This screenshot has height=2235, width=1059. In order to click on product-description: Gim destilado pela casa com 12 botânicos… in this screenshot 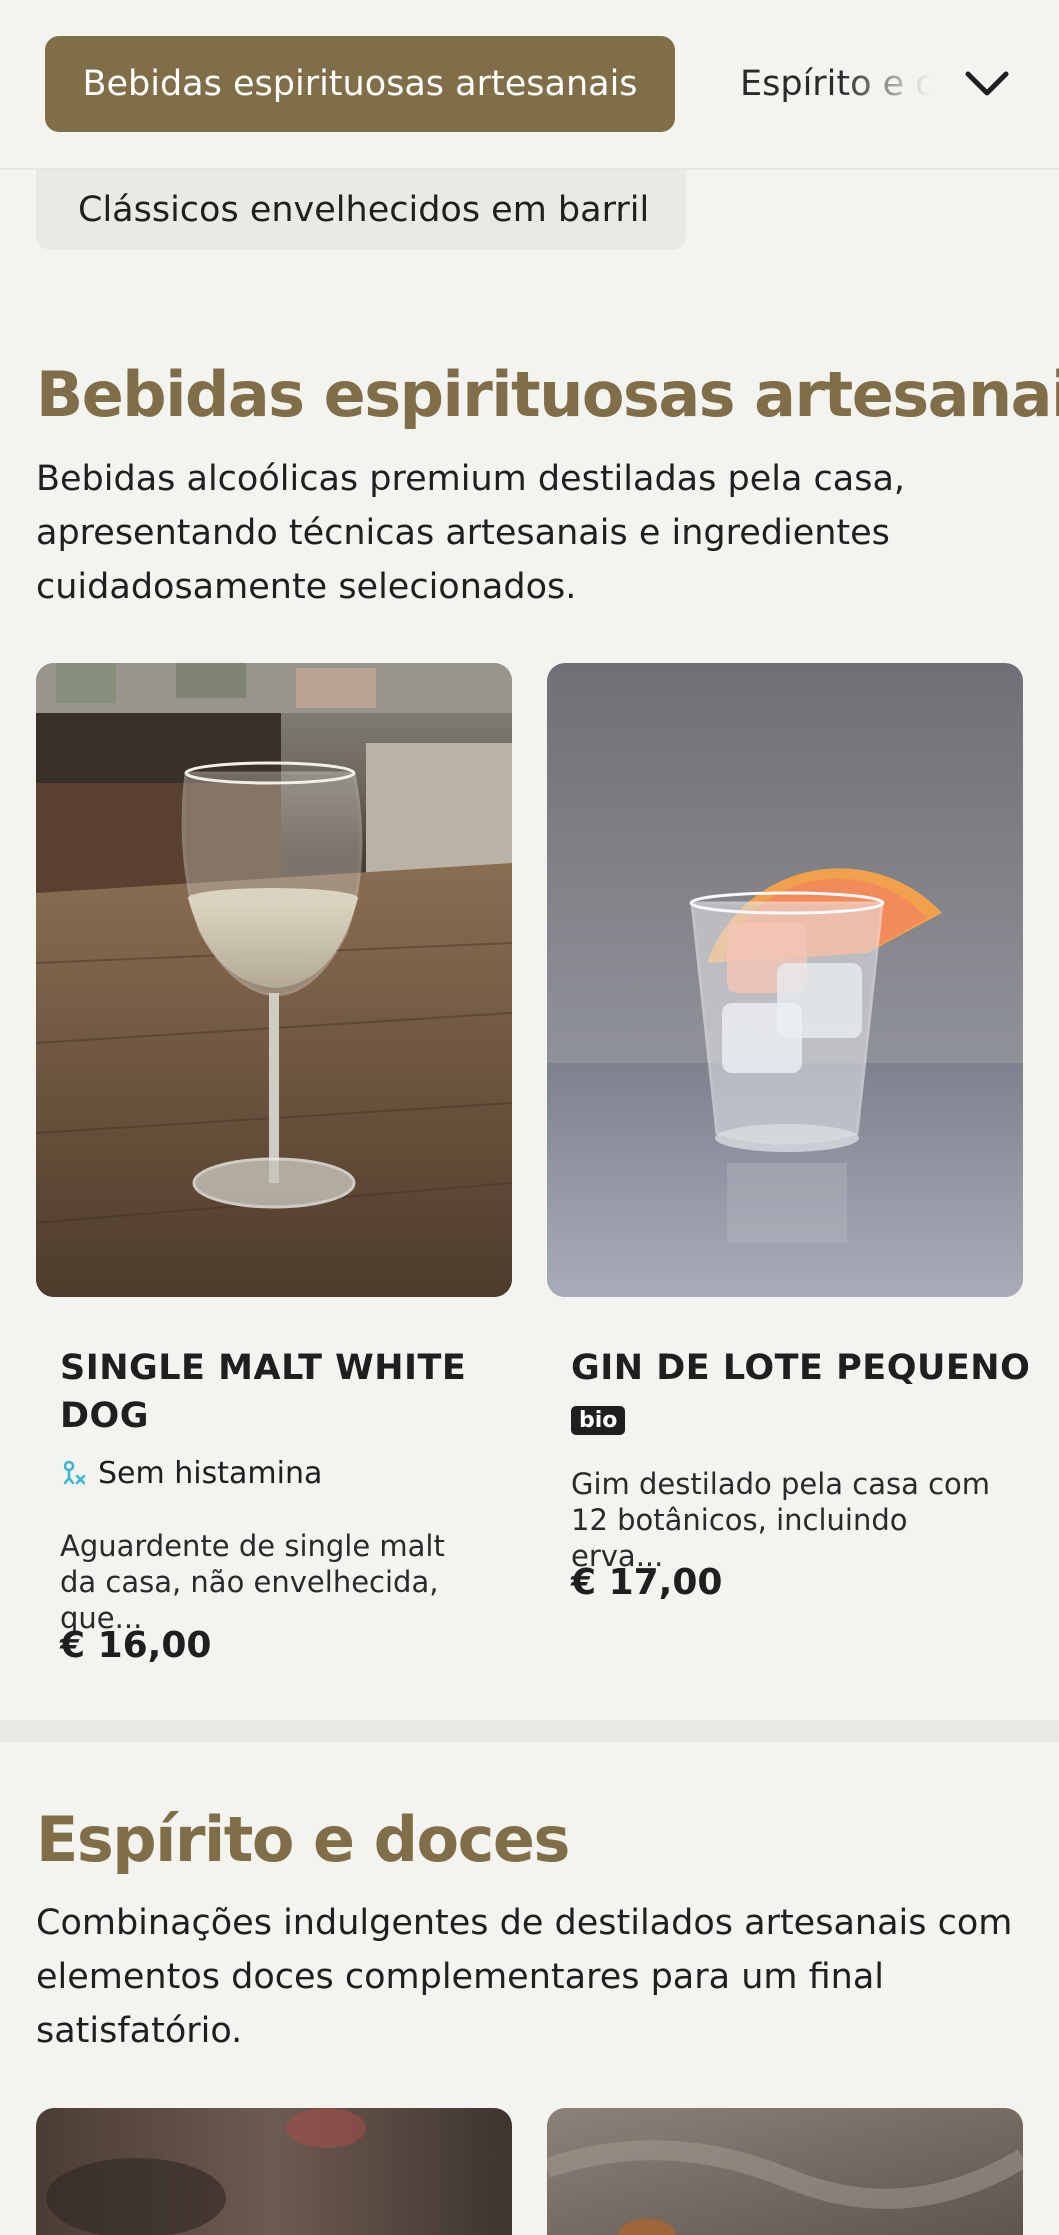, I will do `click(781, 1520)`.